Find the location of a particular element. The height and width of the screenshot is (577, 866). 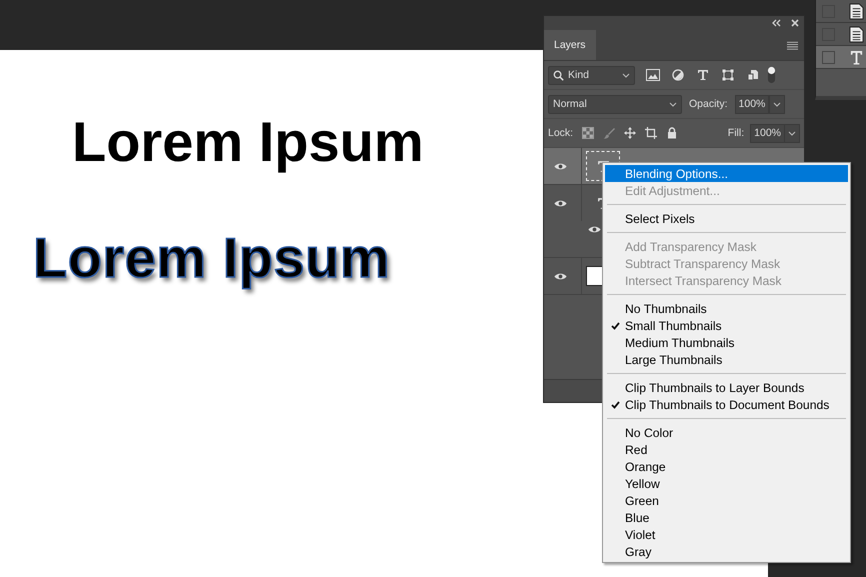

menu-item: Red is located at coordinates (726, 449).